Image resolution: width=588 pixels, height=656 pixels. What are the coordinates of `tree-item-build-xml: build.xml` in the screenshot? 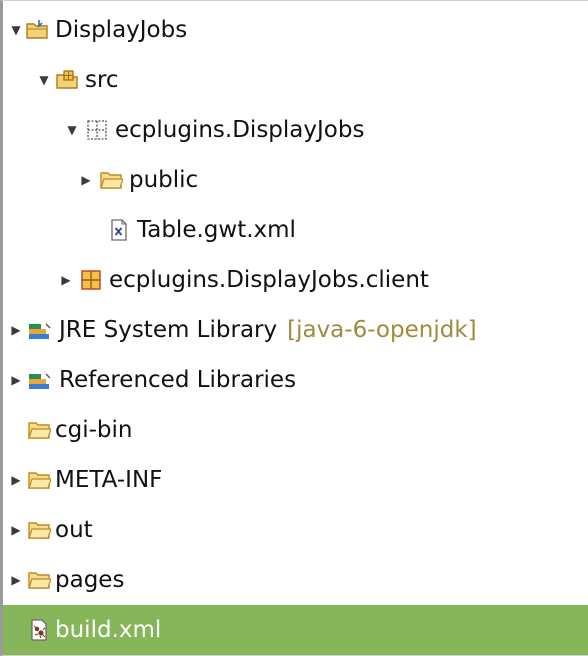 It's located at (295, 630).